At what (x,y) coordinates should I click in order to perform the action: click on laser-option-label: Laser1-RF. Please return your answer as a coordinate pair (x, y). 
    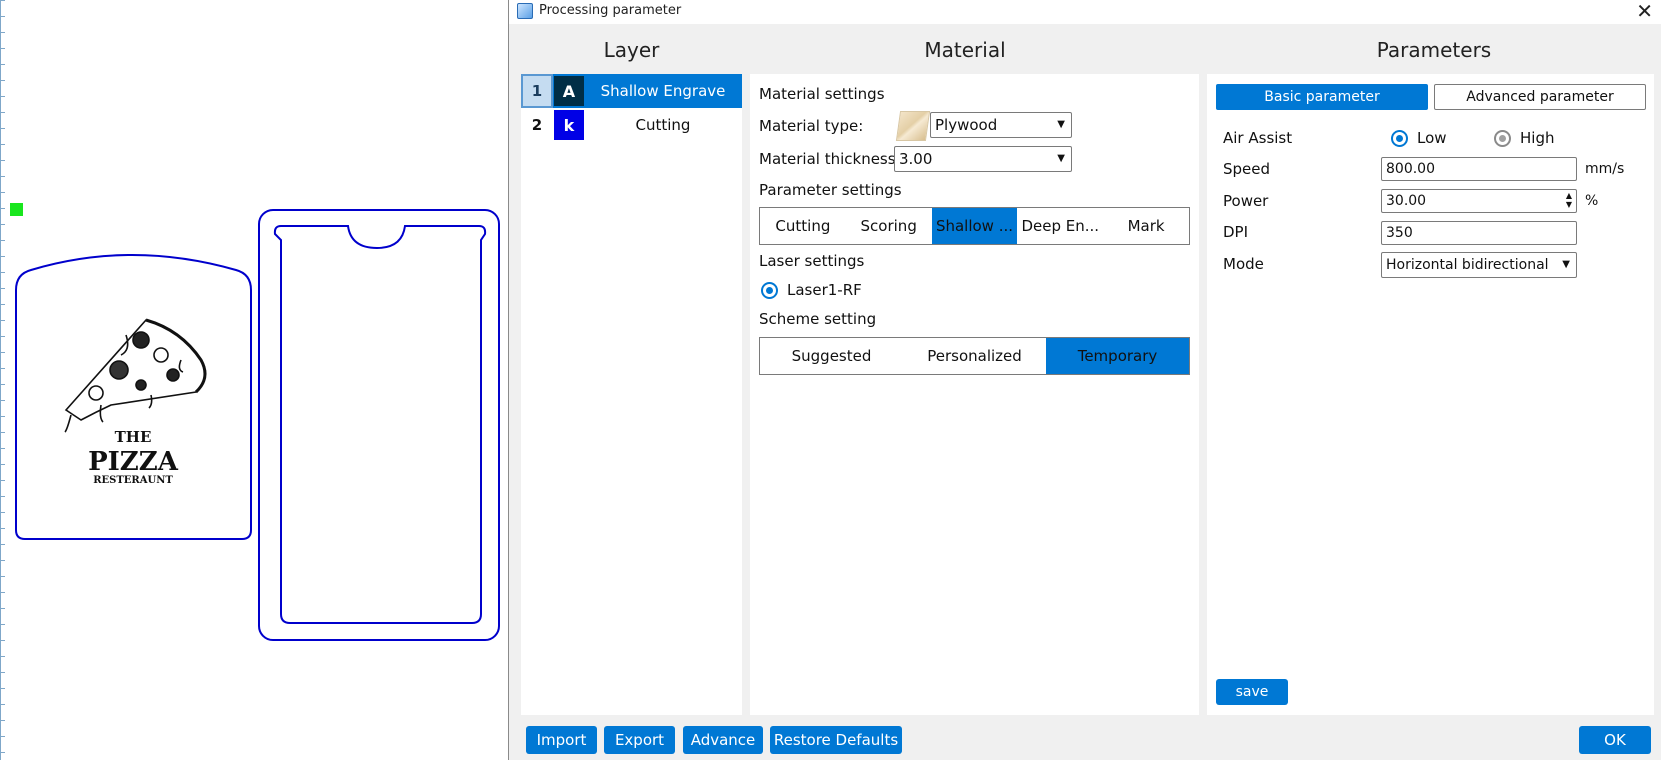
    Looking at the image, I should click on (824, 290).